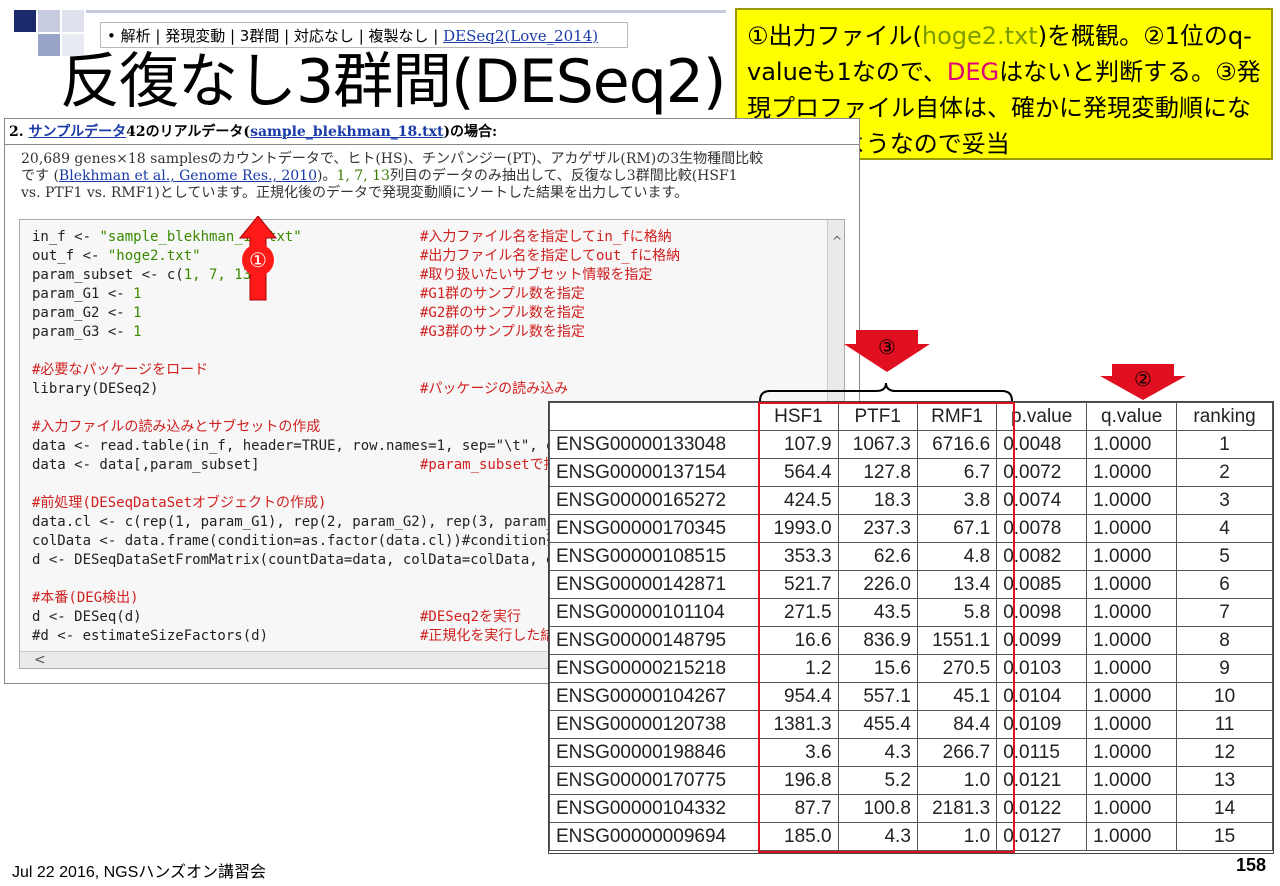  I want to click on value-cell: 8, so click(1224, 640).